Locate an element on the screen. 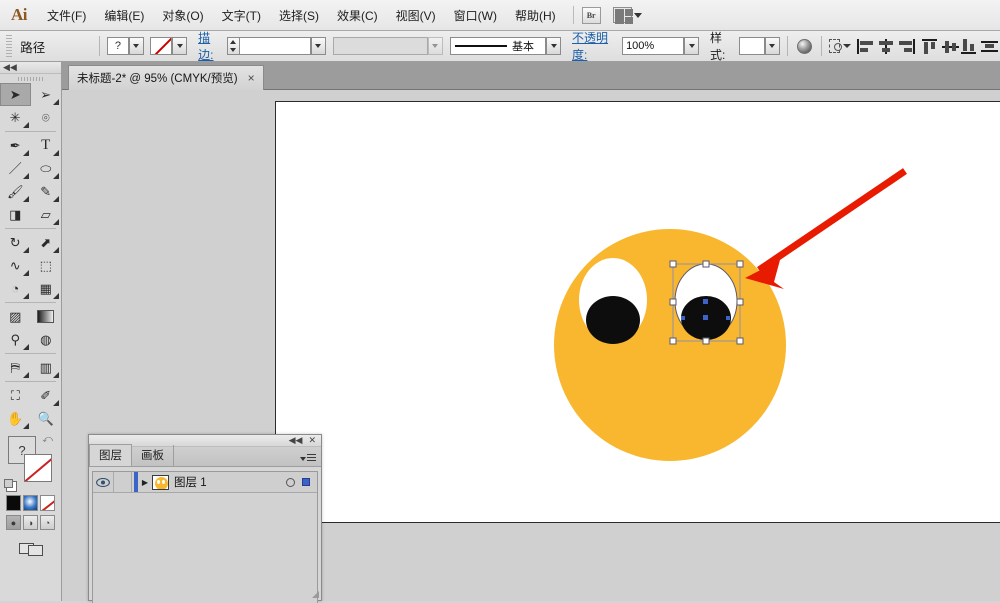  fill-swatch: ? is located at coordinates (117, 46).